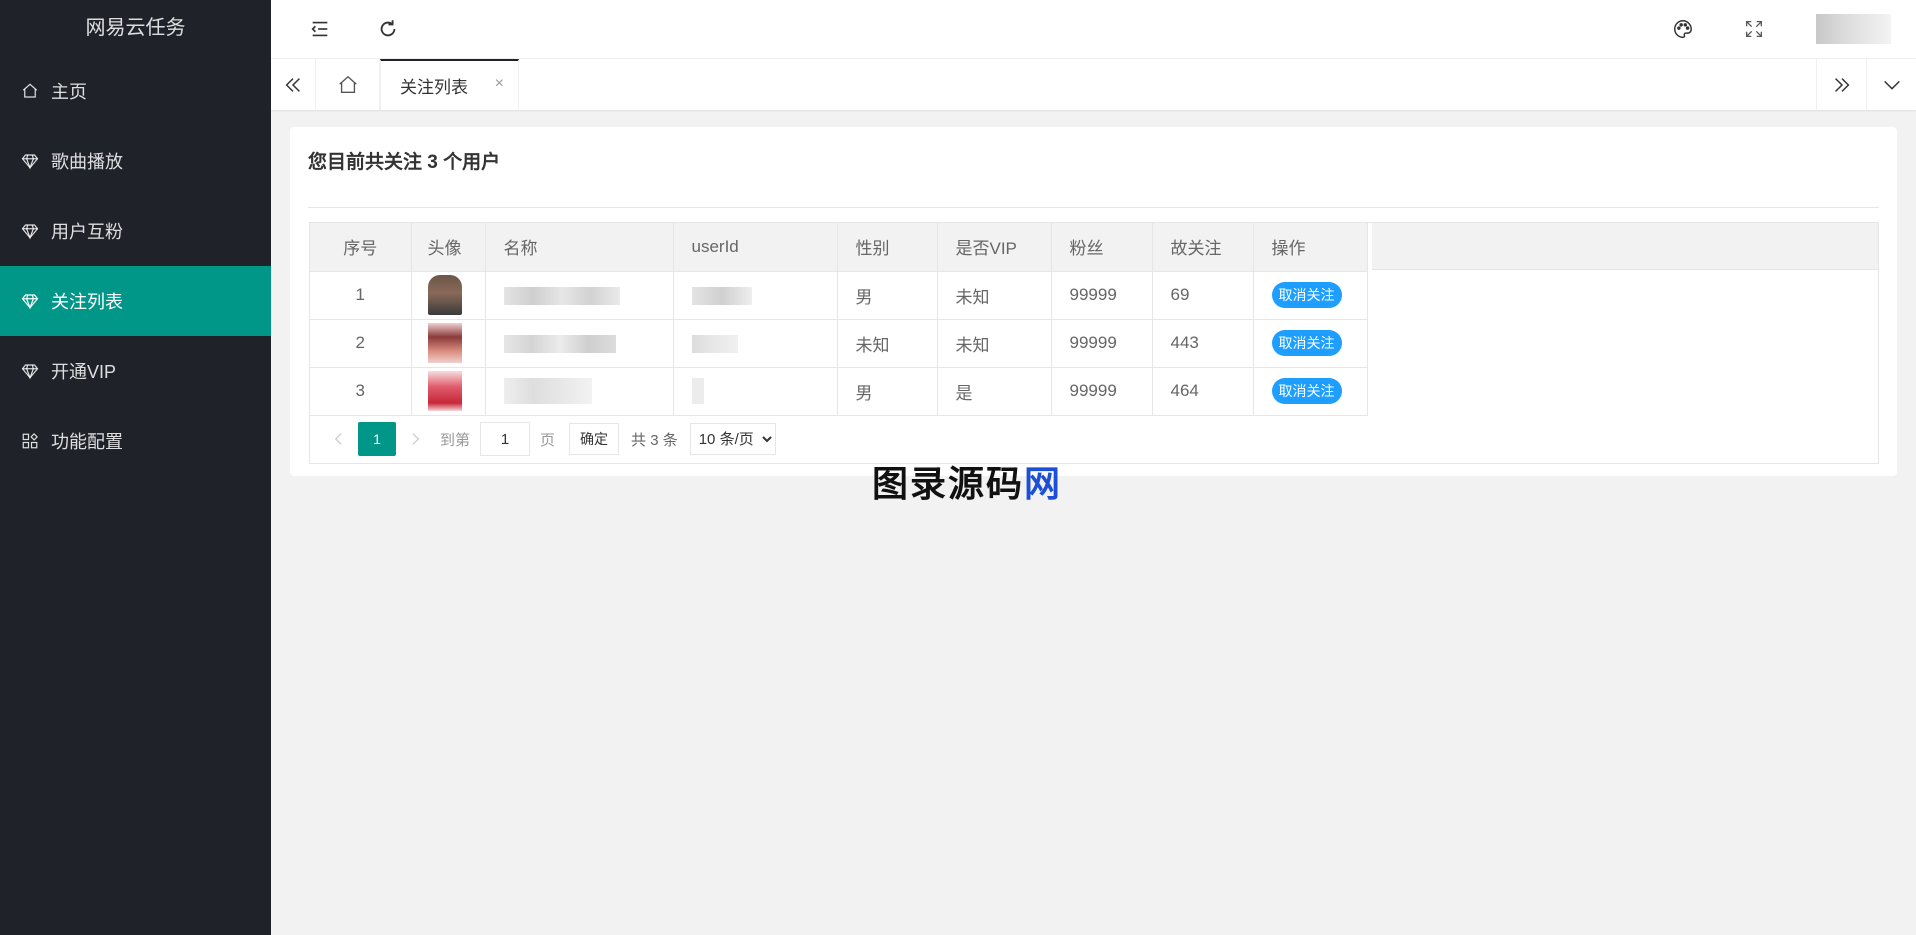  What do you see at coordinates (654, 440) in the screenshot?
I see `total-count: 共 3 条` at bounding box center [654, 440].